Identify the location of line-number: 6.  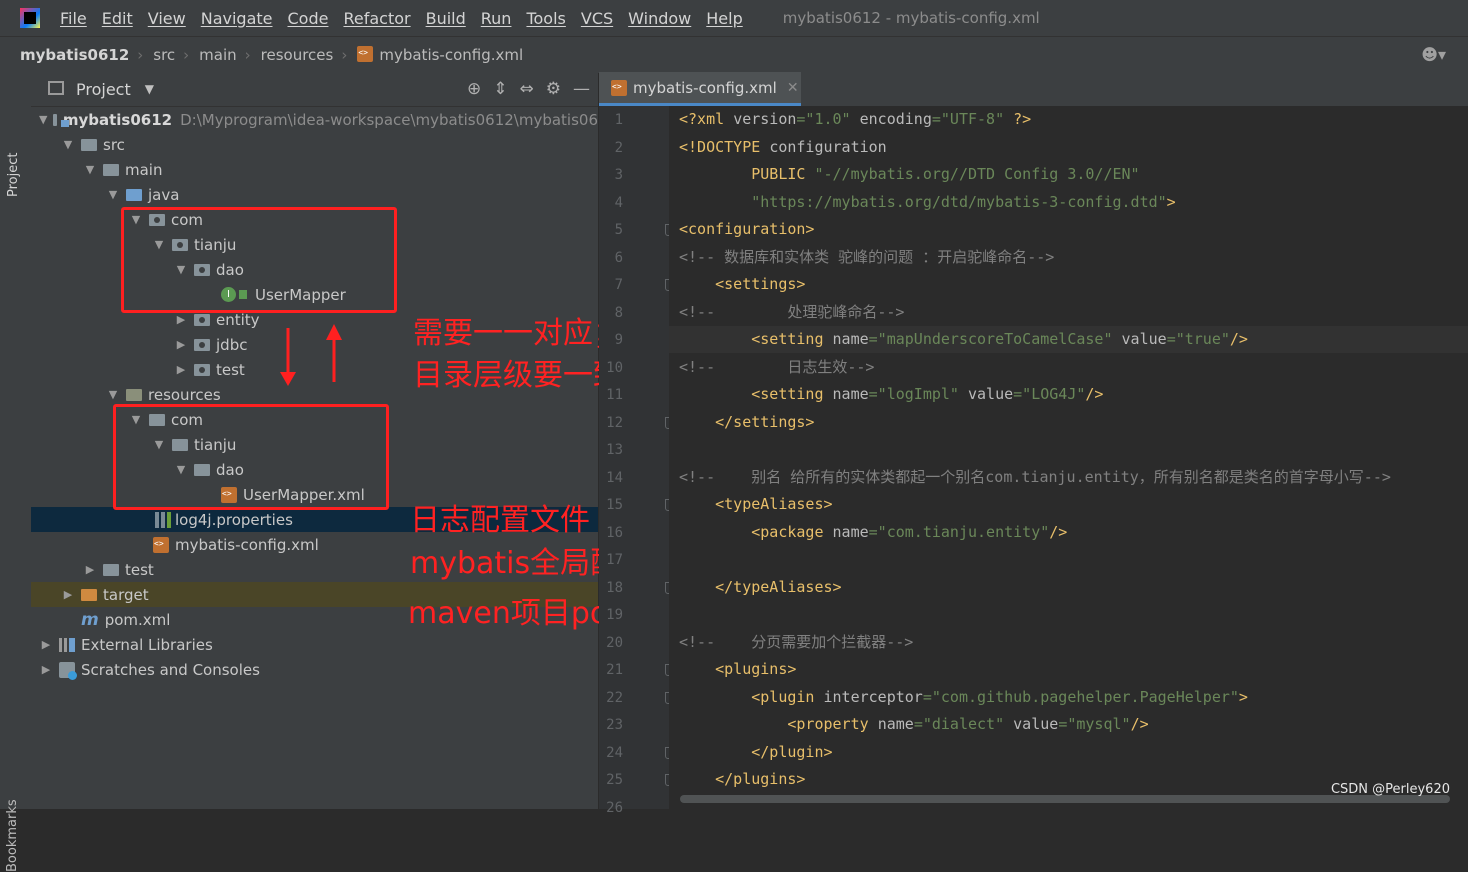
(618, 258).